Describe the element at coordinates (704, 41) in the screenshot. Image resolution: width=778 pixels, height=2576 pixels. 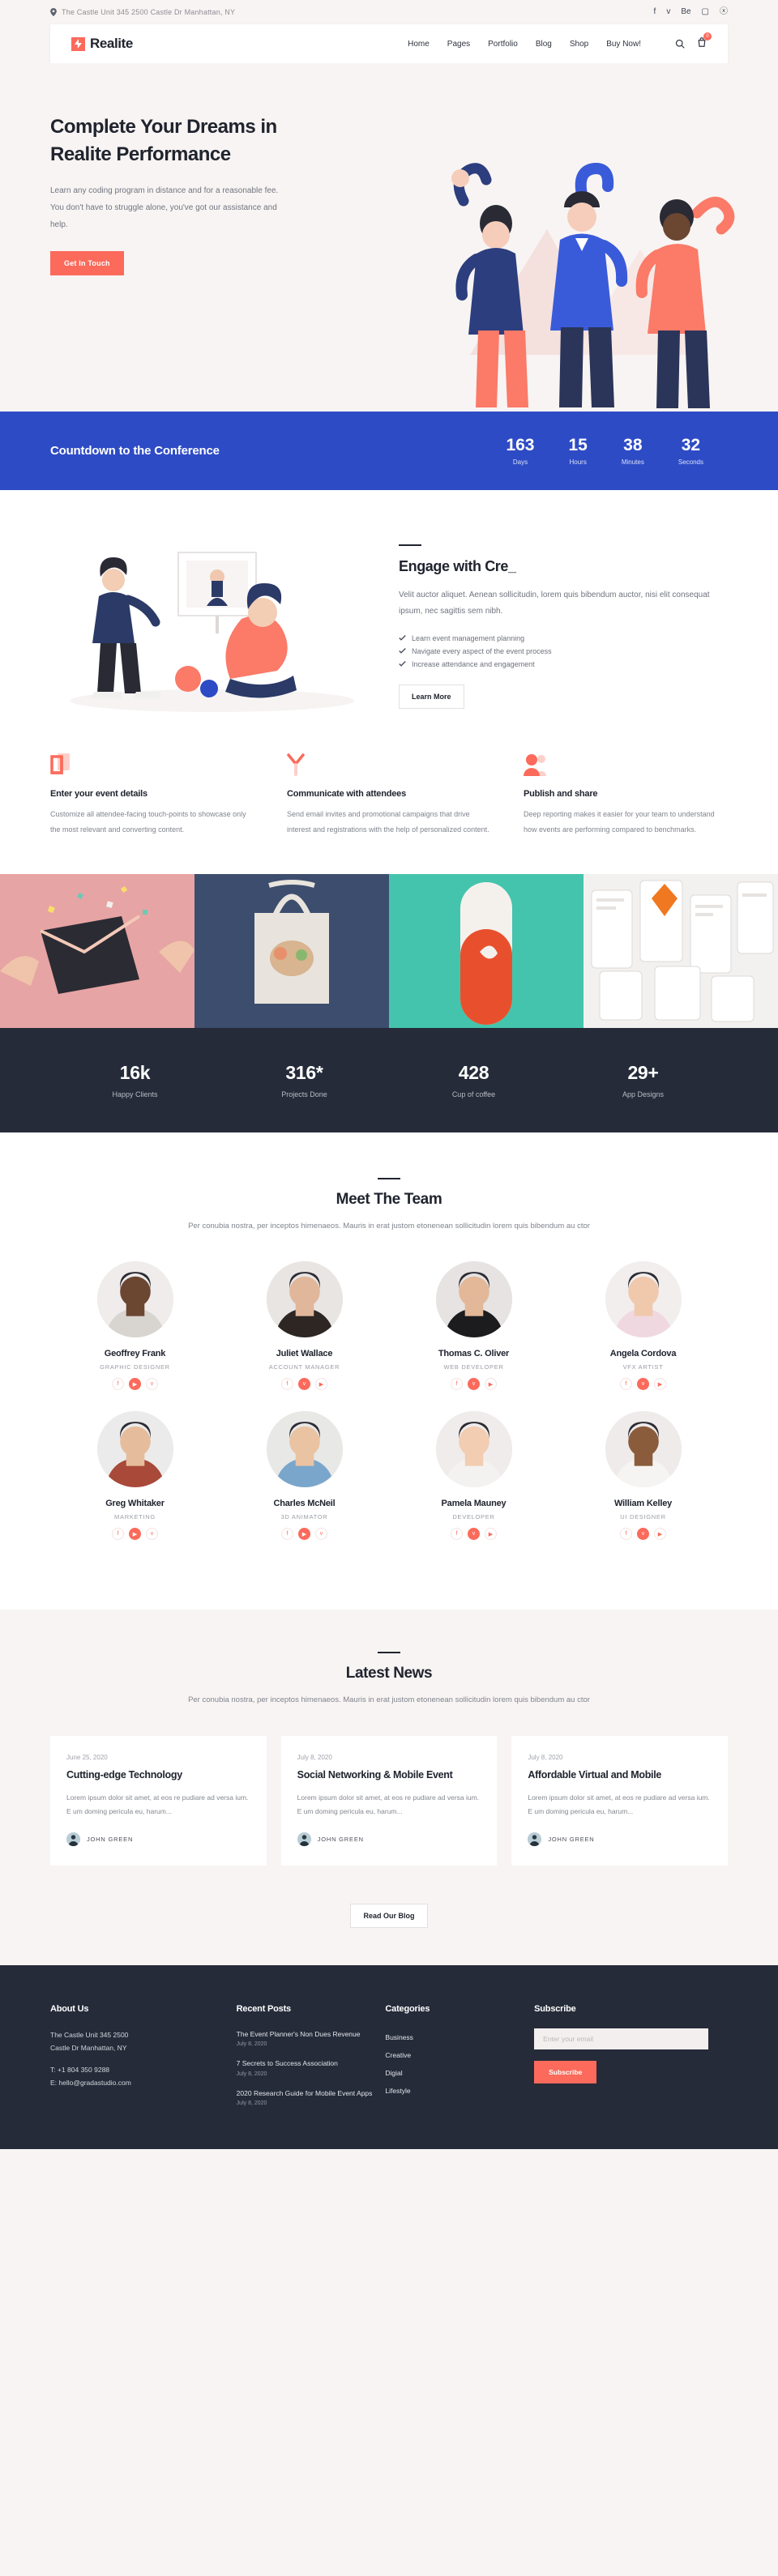
I see `cart-button: 0` at that location.